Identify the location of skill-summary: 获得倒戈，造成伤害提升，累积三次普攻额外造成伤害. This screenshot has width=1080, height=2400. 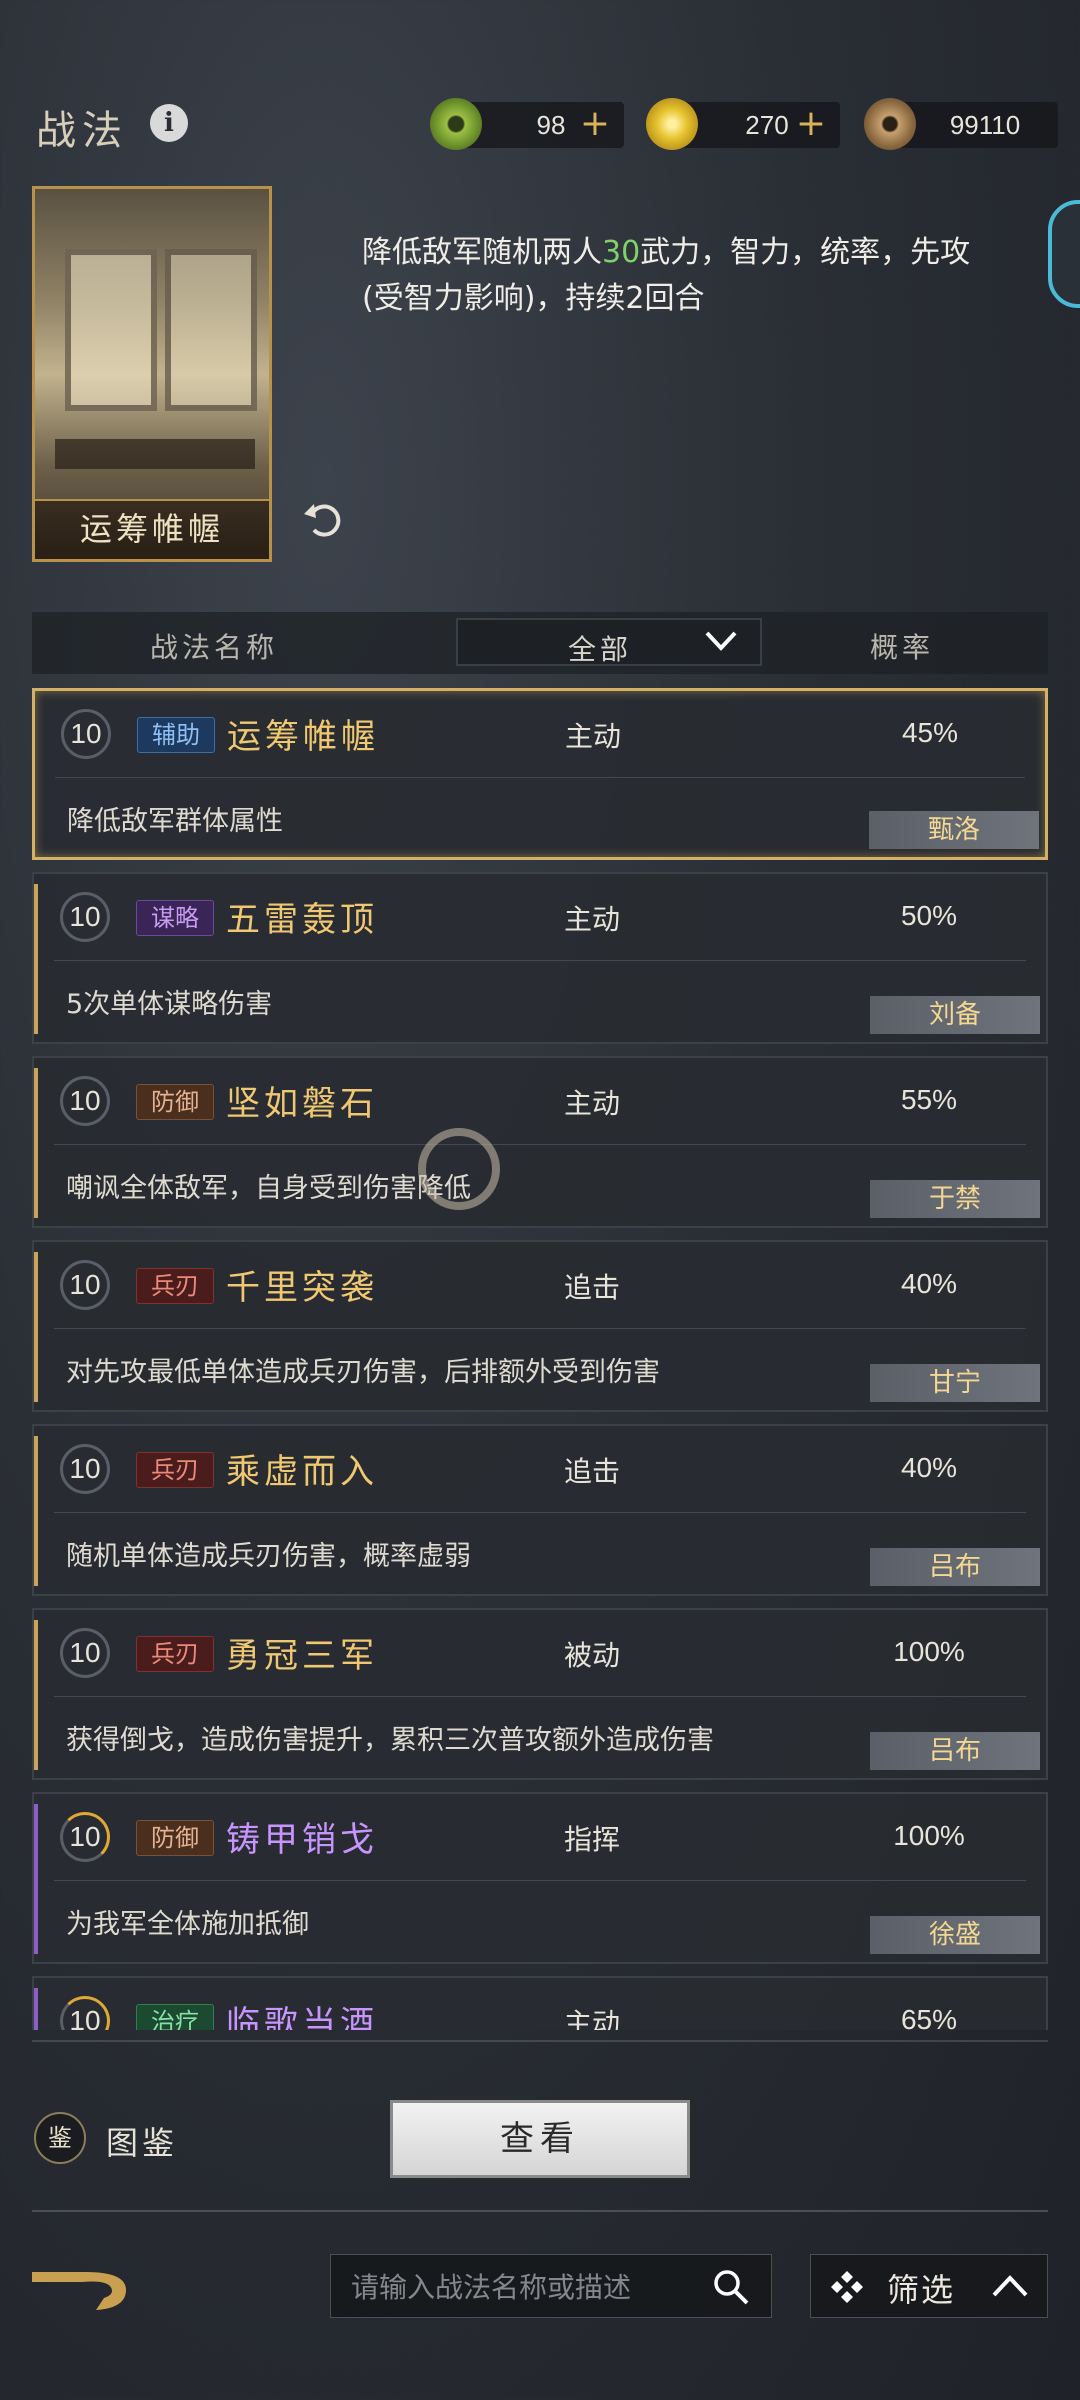
(390, 1740).